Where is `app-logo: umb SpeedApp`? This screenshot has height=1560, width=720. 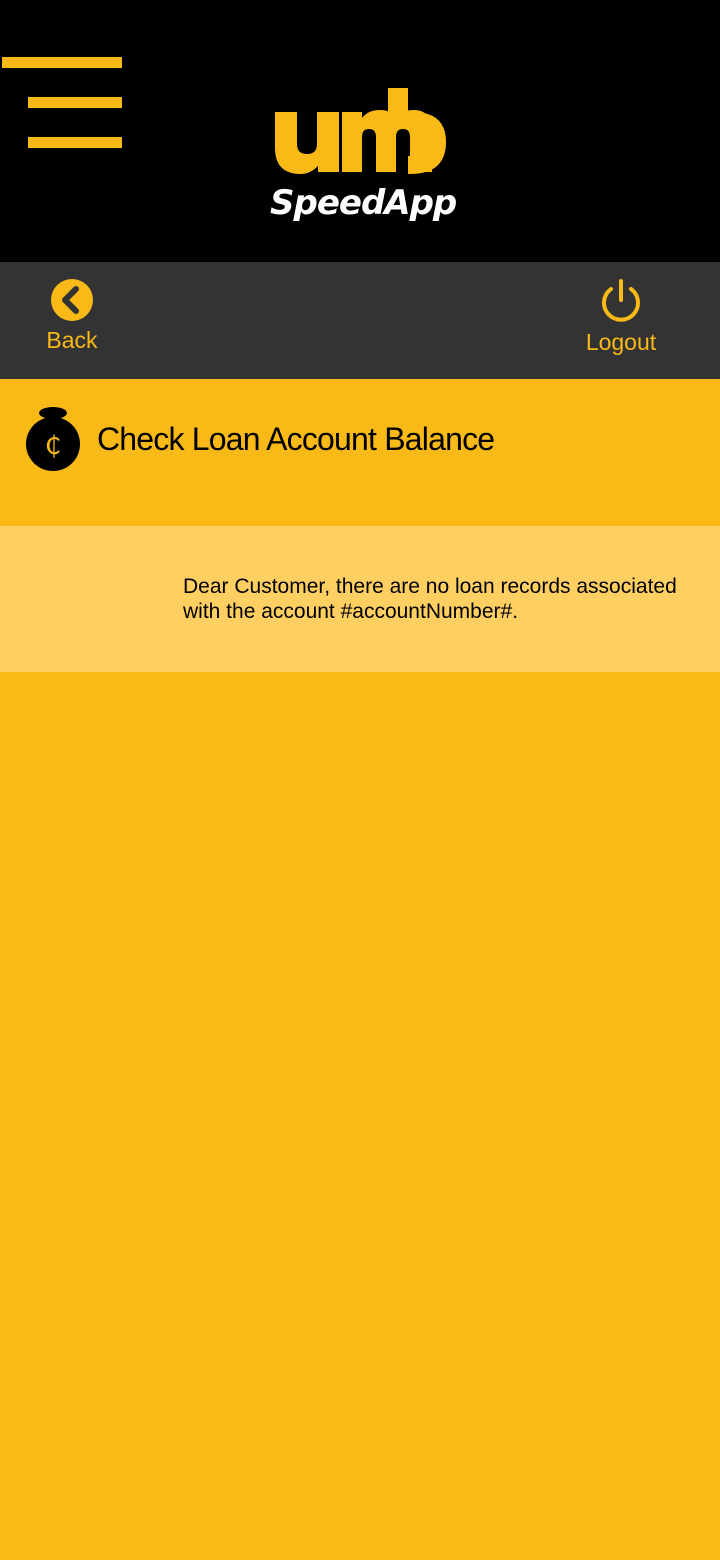
app-logo: umb SpeedApp is located at coordinates (363, 157).